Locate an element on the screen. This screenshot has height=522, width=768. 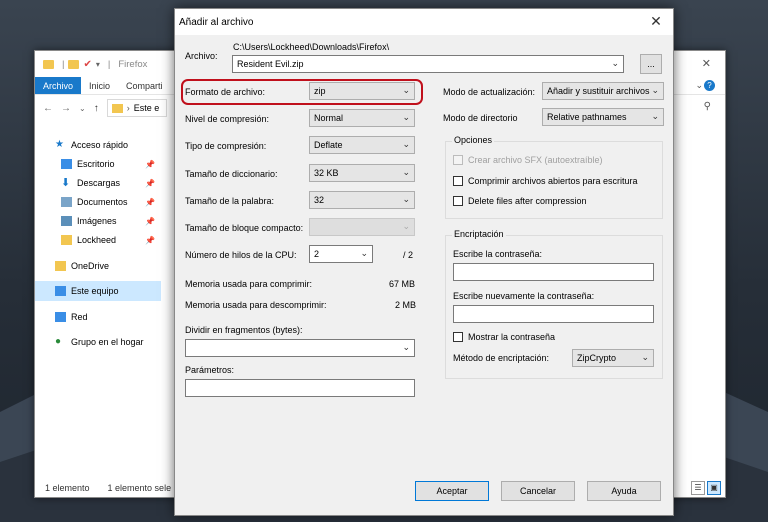
sidebar-item-imagenes: Imágenes 📌 is located at coordinates (98, 221).